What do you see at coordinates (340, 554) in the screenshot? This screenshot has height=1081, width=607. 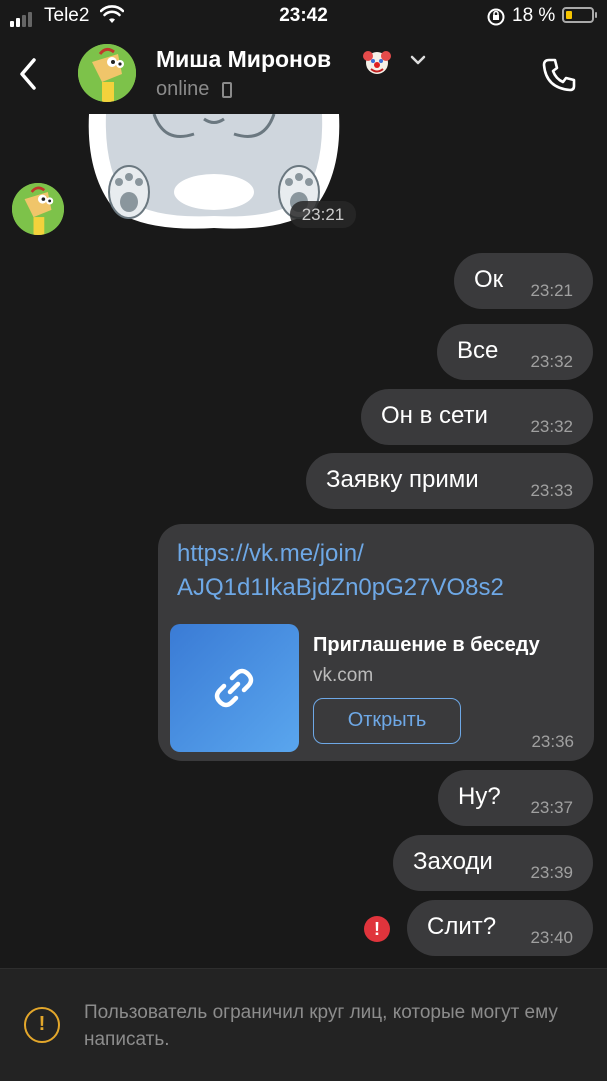 I see `invite-link-line: https://vk.me/join/` at bounding box center [340, 554].